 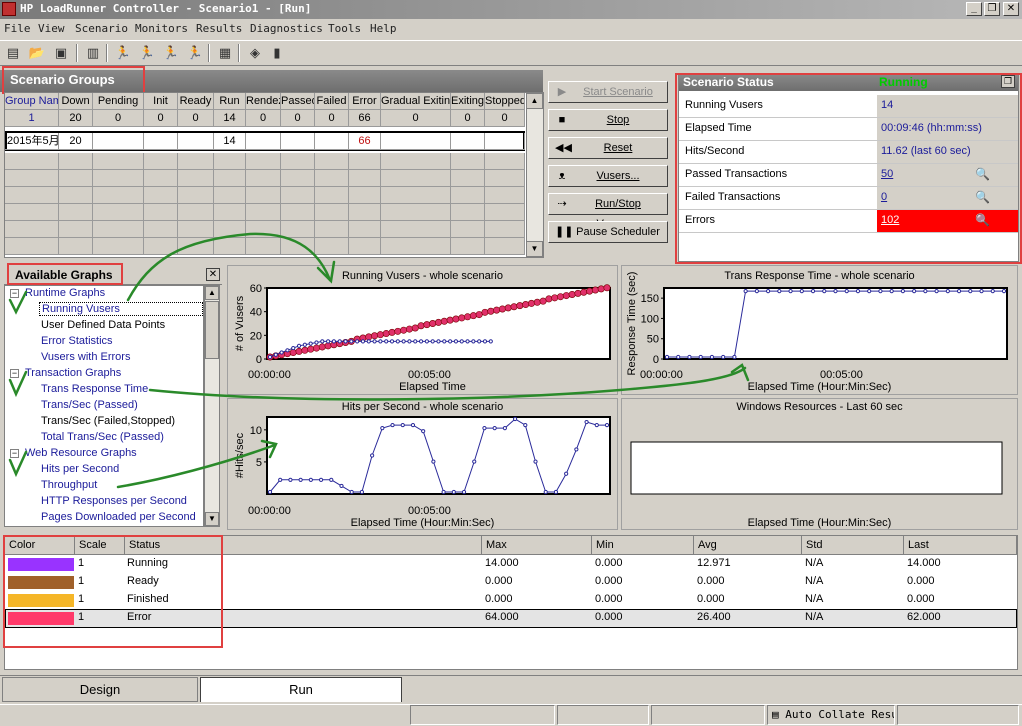 What do you see at coordinates (831, 715) in the screenshot?
I see `status-cell-auto-collate: ▤ Auto Collate Resu` at bounding box center [831, 715].